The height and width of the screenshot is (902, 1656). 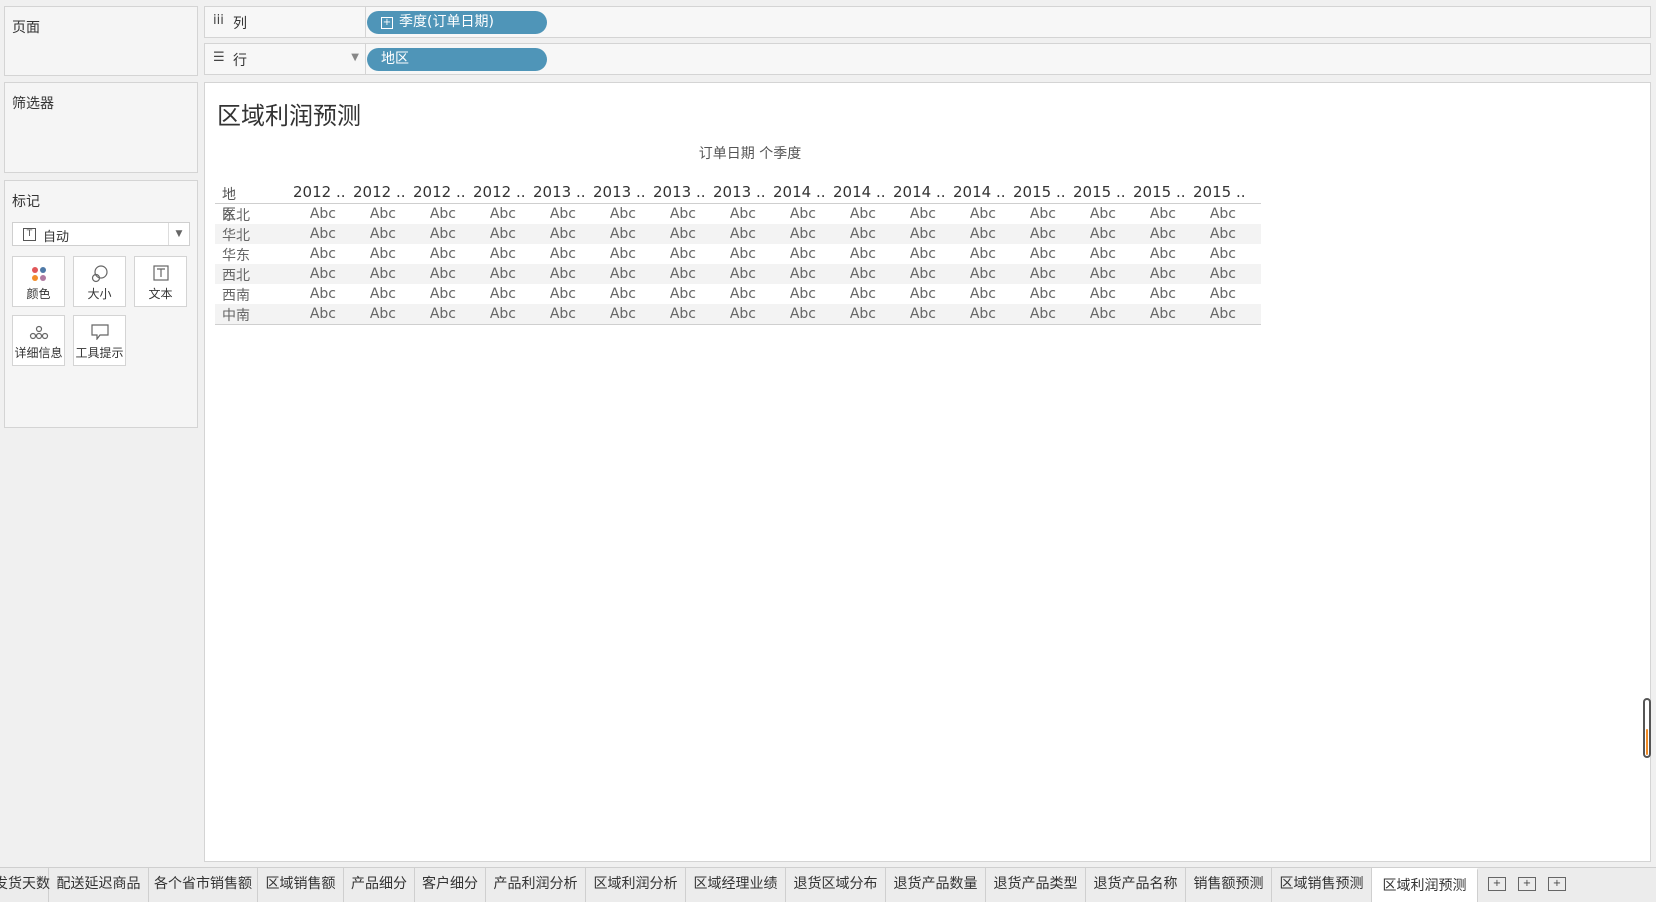 I want to click on sheet-tab: 区域销售额, so click(x=301, y=885).